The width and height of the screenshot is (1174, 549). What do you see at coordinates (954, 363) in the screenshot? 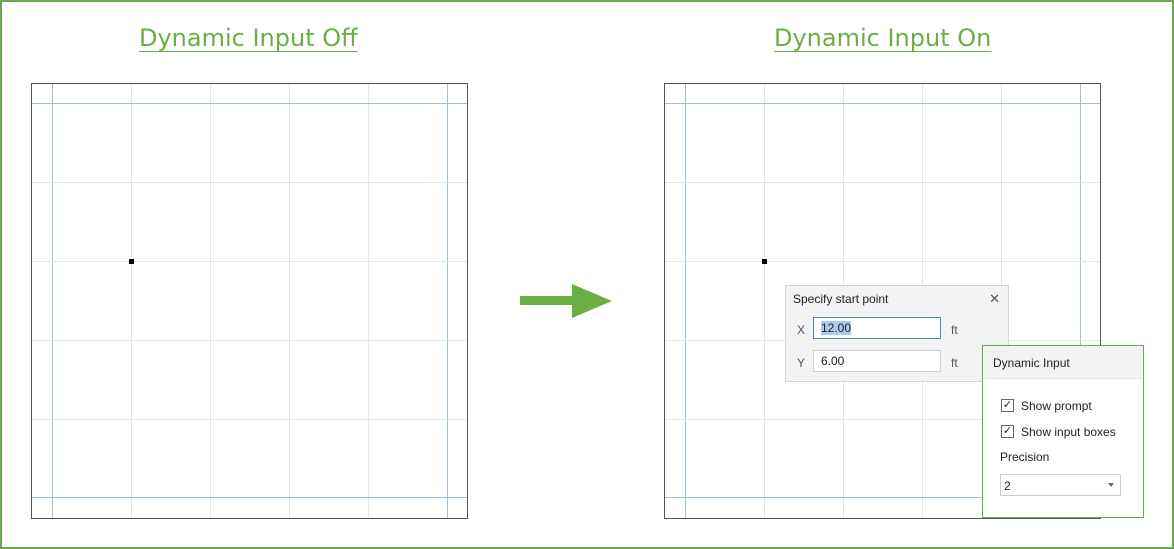
I see `y-unit-label: ft` at bounding box center [954, 363].